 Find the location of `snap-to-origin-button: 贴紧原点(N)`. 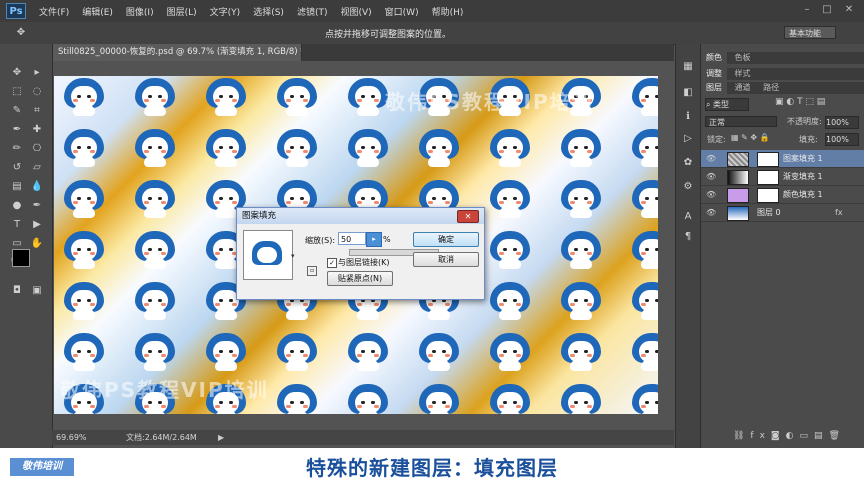

snap-to-origin-button: 贴紧原点(N) is located at coordinates (360, 278).